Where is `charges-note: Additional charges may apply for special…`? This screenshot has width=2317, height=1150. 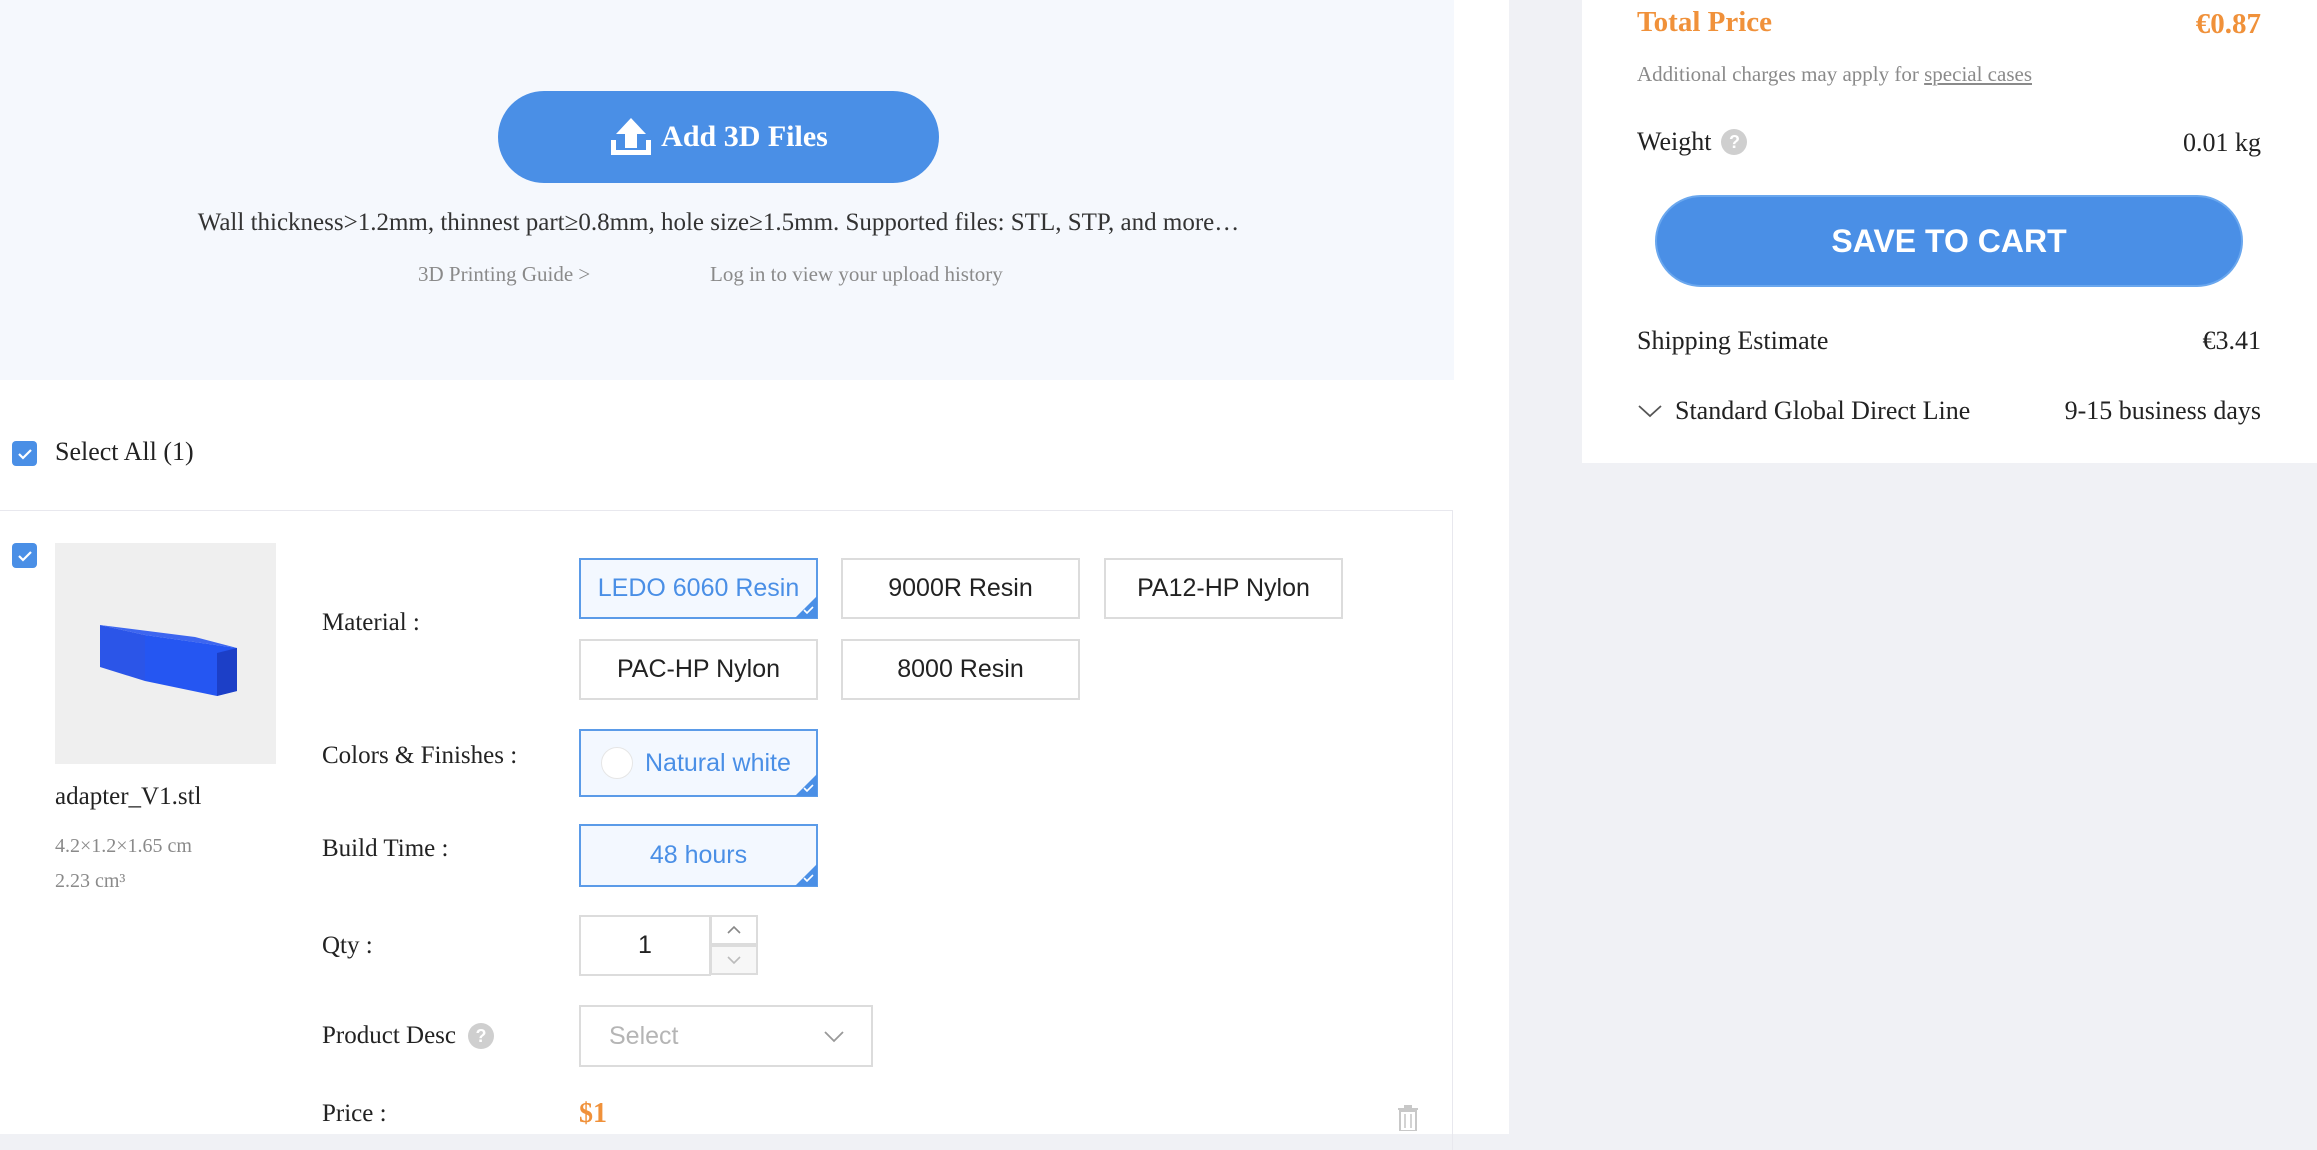 charges-note: Additional charges may apply for special… is located at coordinates (1834, 74).